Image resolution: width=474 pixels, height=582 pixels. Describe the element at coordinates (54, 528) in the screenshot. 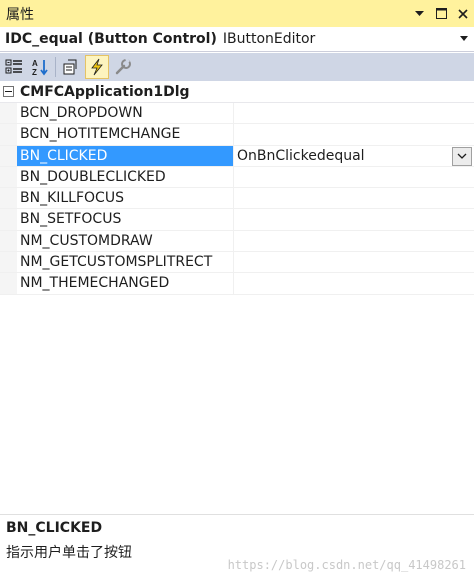

I see `description-title: BN_CLICKED` at that location.